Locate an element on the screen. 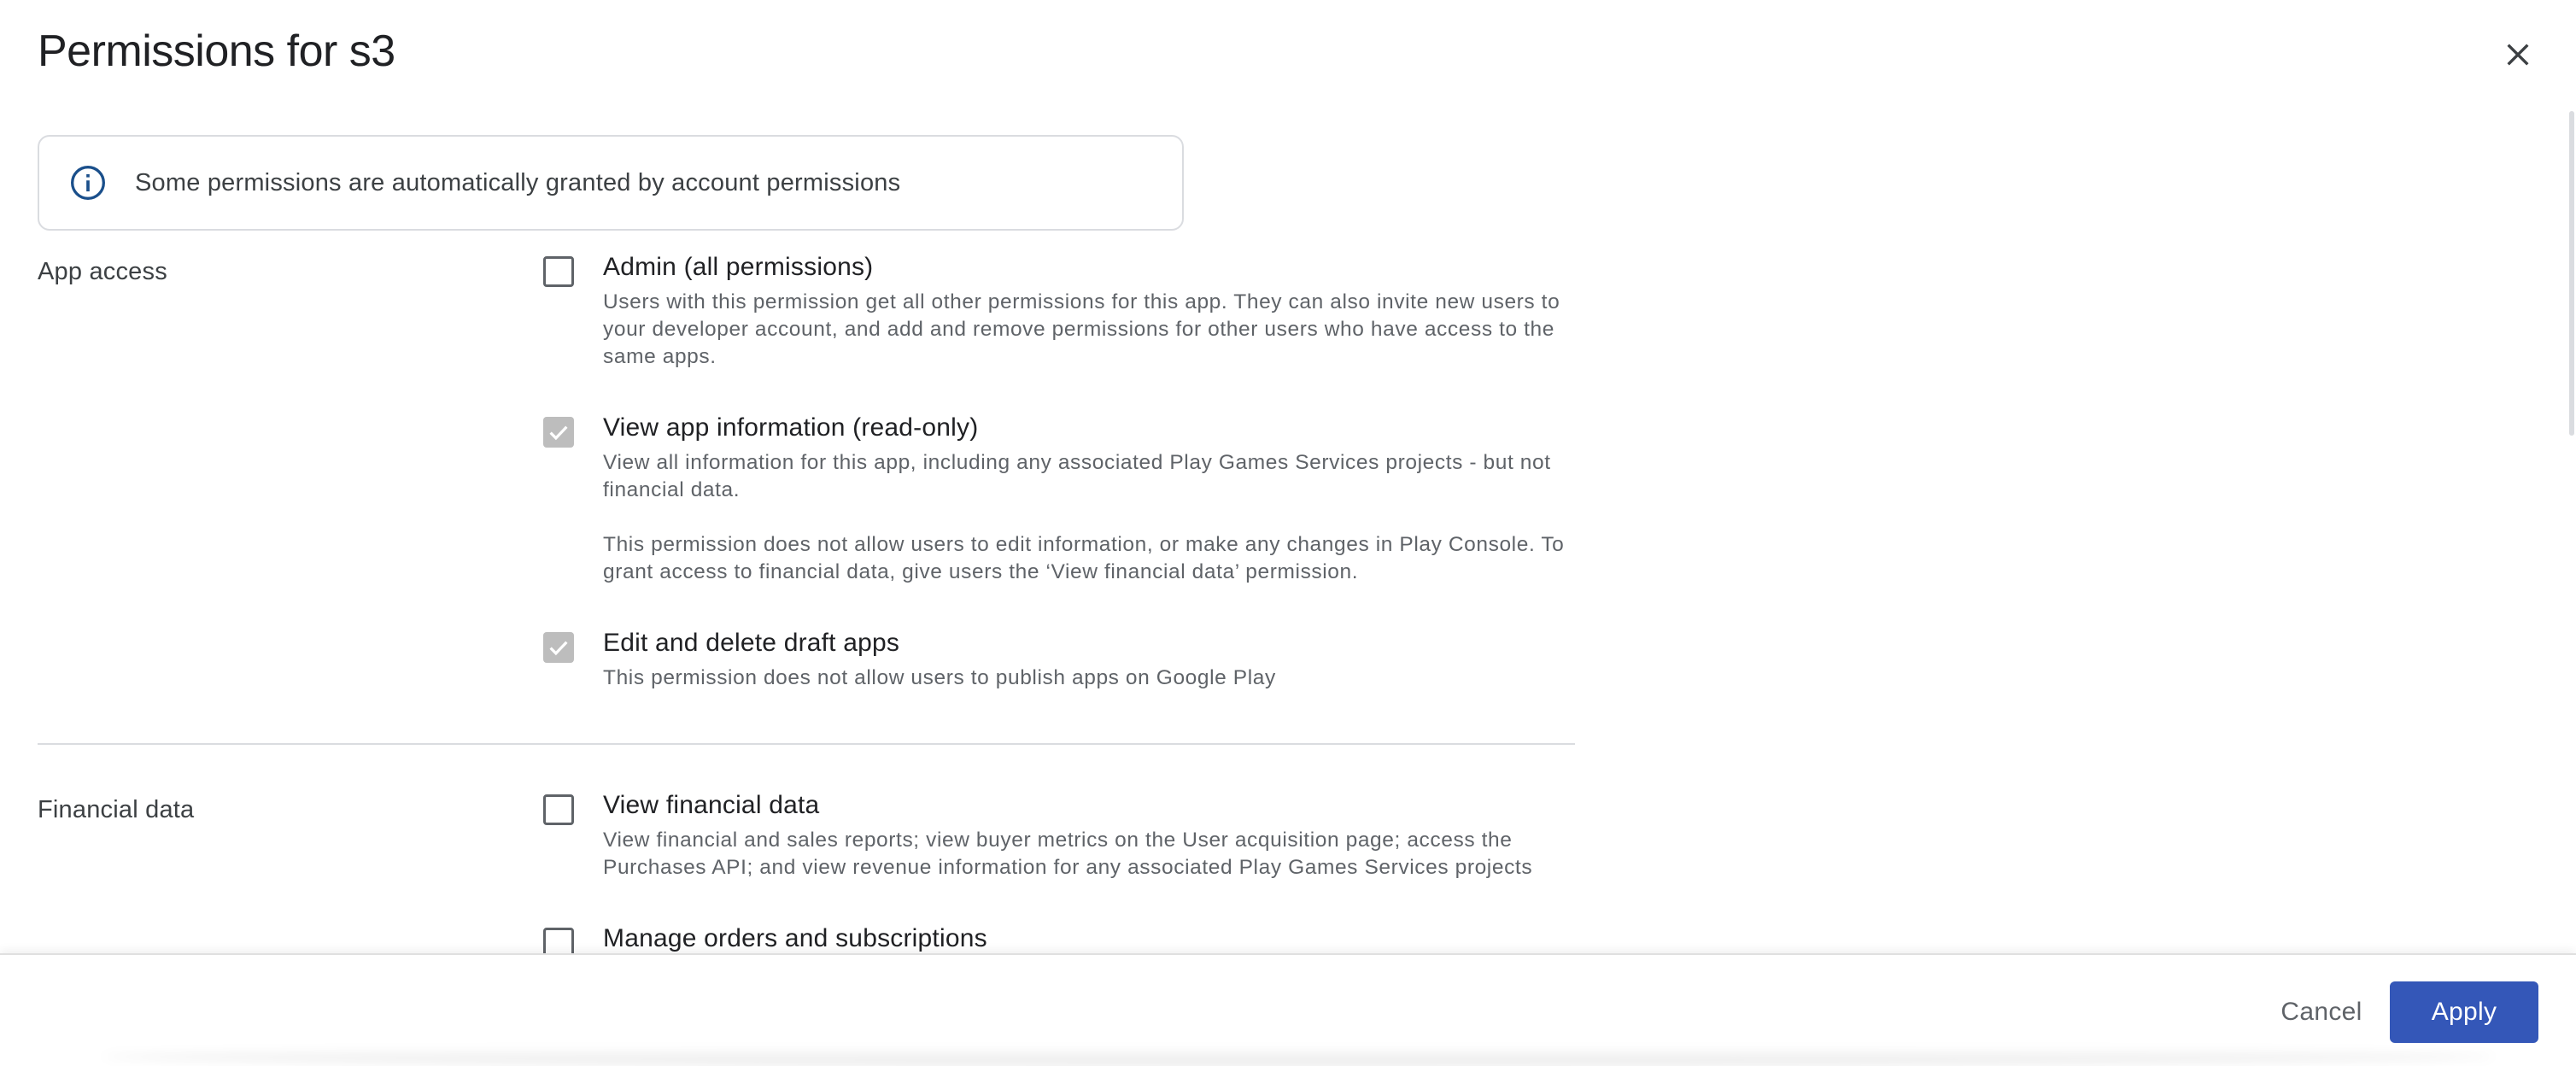 The width and height of the screenshot is (2576, 1066). footer-shadow is located at coordinates (1298, 1056).